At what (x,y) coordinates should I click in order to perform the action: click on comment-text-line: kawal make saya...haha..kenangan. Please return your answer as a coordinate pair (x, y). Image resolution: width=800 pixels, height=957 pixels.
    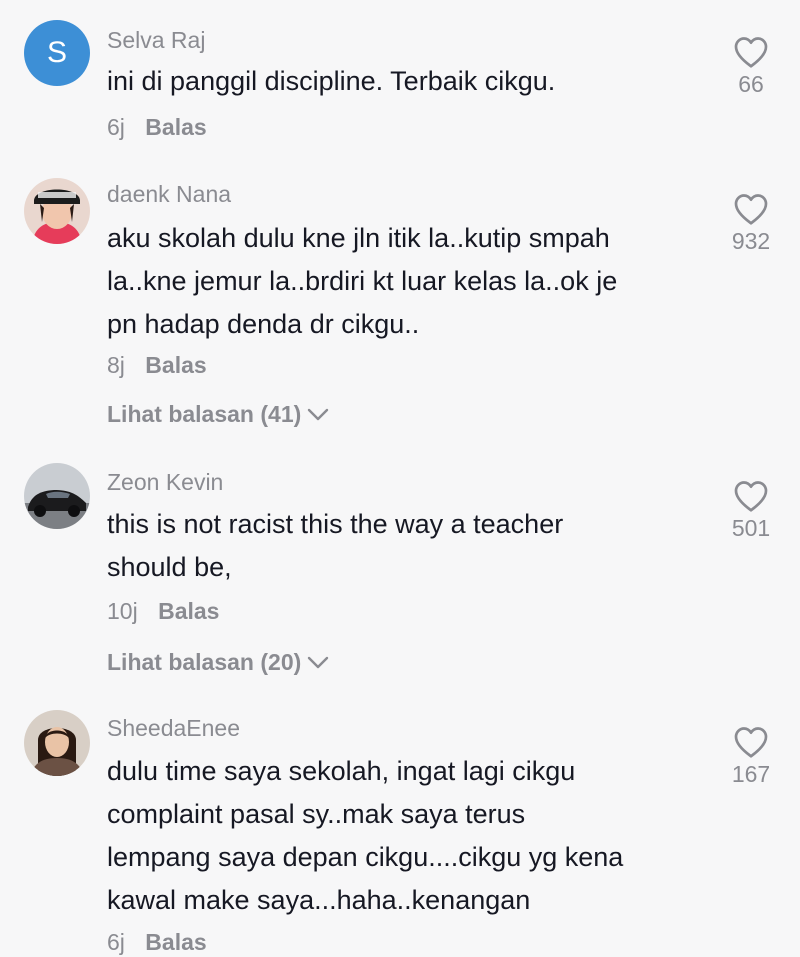
    Looking at the image, I should click on (319, 900).